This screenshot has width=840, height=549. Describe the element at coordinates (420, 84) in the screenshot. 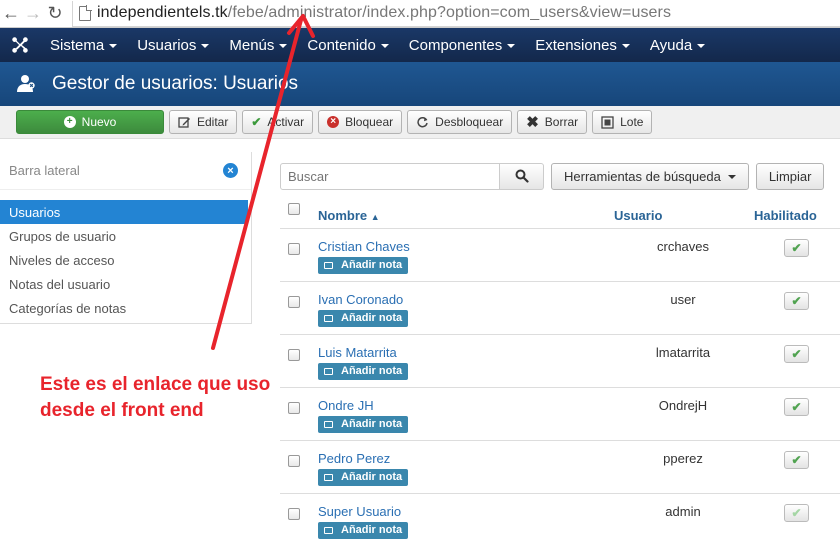

I see `page-header: Gestor de usuarios: Usuarios` at that location.